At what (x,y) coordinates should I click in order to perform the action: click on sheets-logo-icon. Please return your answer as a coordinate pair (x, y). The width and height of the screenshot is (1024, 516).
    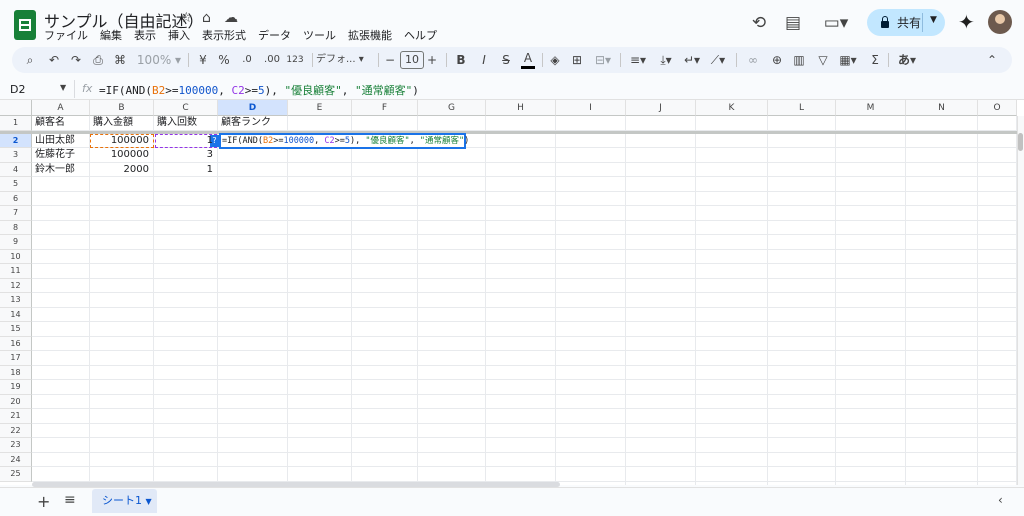
    Looking at the image, I should click on (25, 25).